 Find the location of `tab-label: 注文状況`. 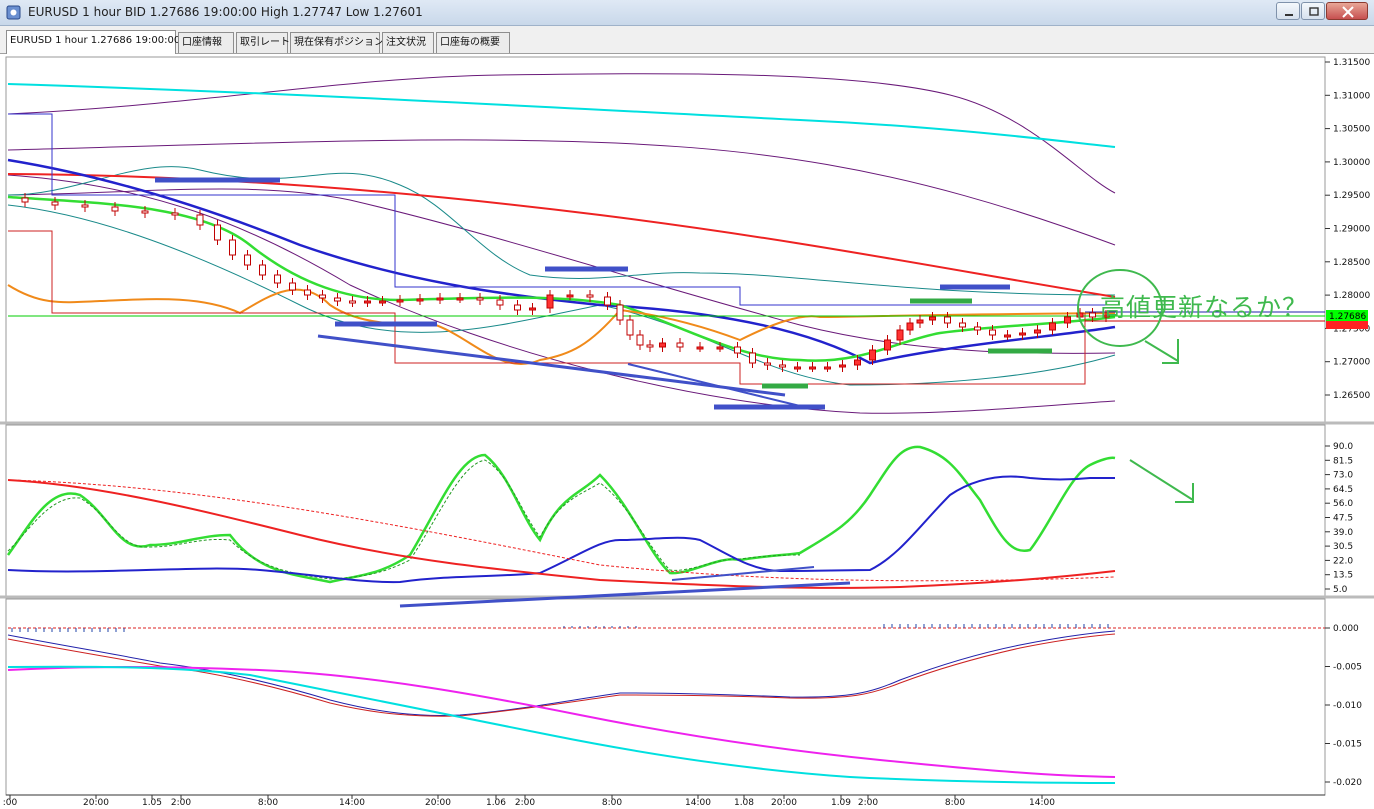

tab-label: 注文状況 is located at coordinates (406, 42).